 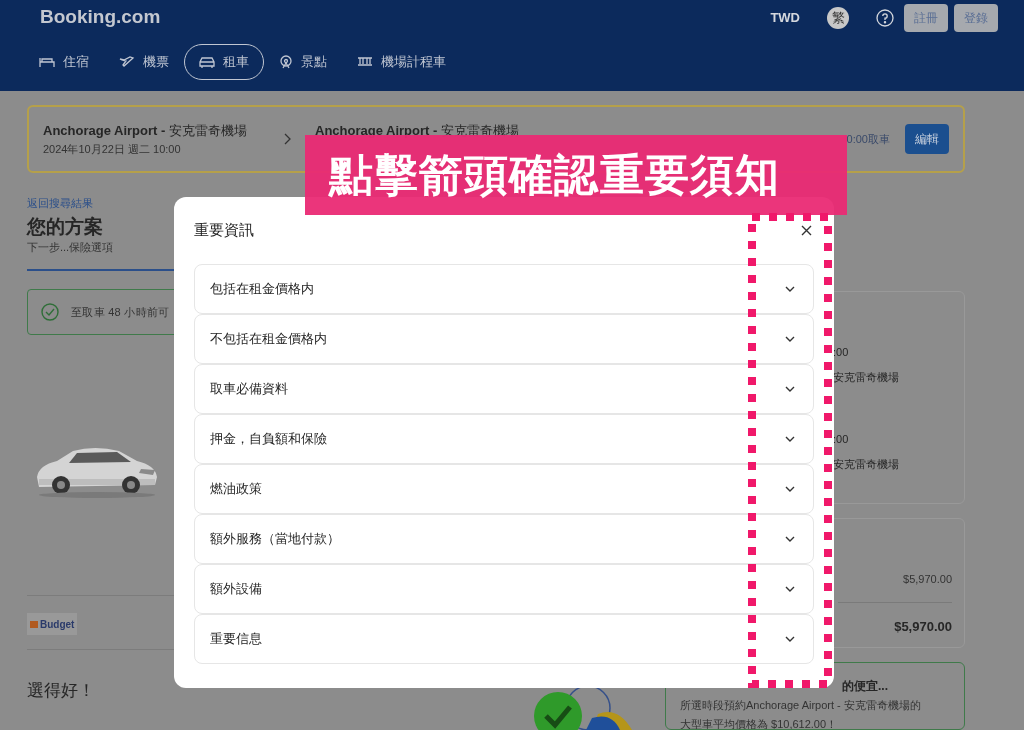 What do you see at coordinates (365, 62) in the screenshot?
I see `taxi-icon` at bounding box center [365, 62].